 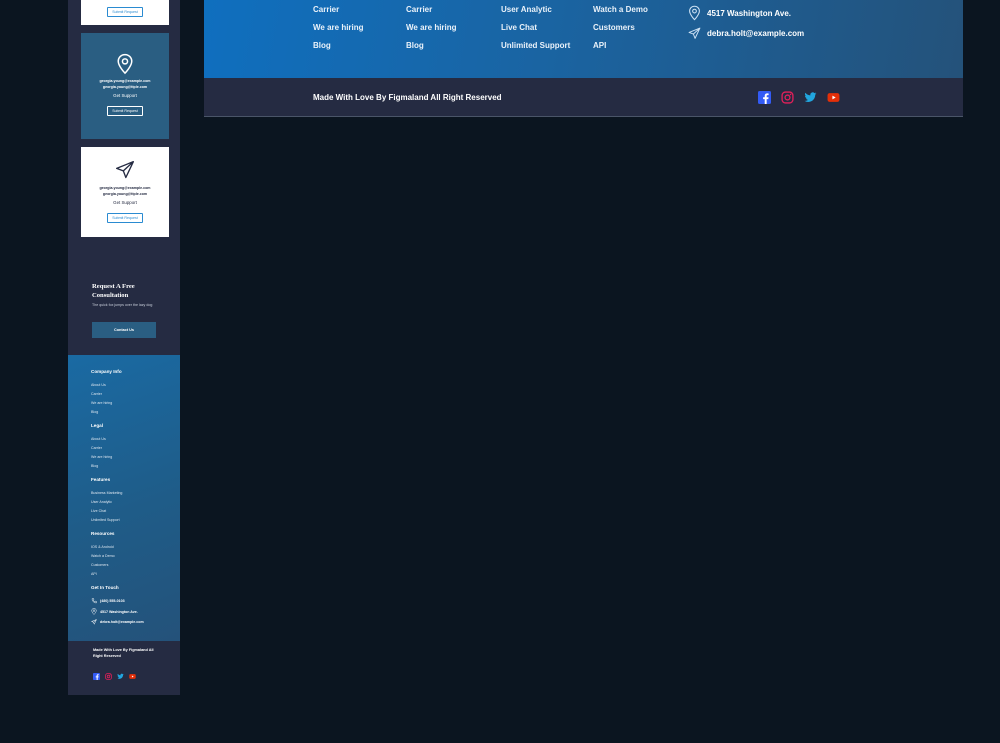 I want to click on footer-heading-resources: Resources, so click(x=103, y=533).